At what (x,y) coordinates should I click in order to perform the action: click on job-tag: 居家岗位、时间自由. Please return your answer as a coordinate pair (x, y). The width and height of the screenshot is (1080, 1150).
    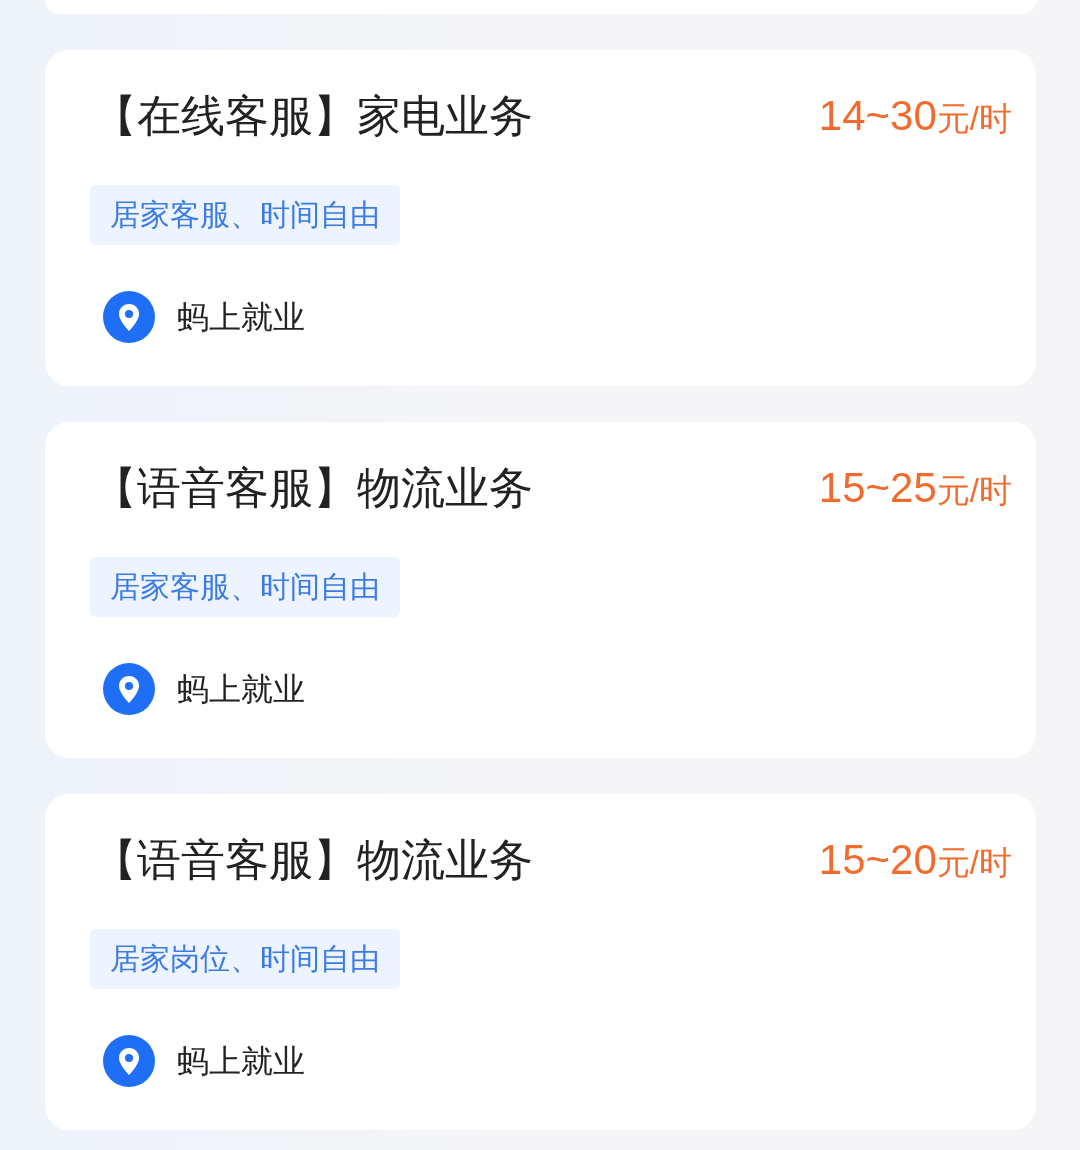
    Looking at the image, I should click on (245, 959).